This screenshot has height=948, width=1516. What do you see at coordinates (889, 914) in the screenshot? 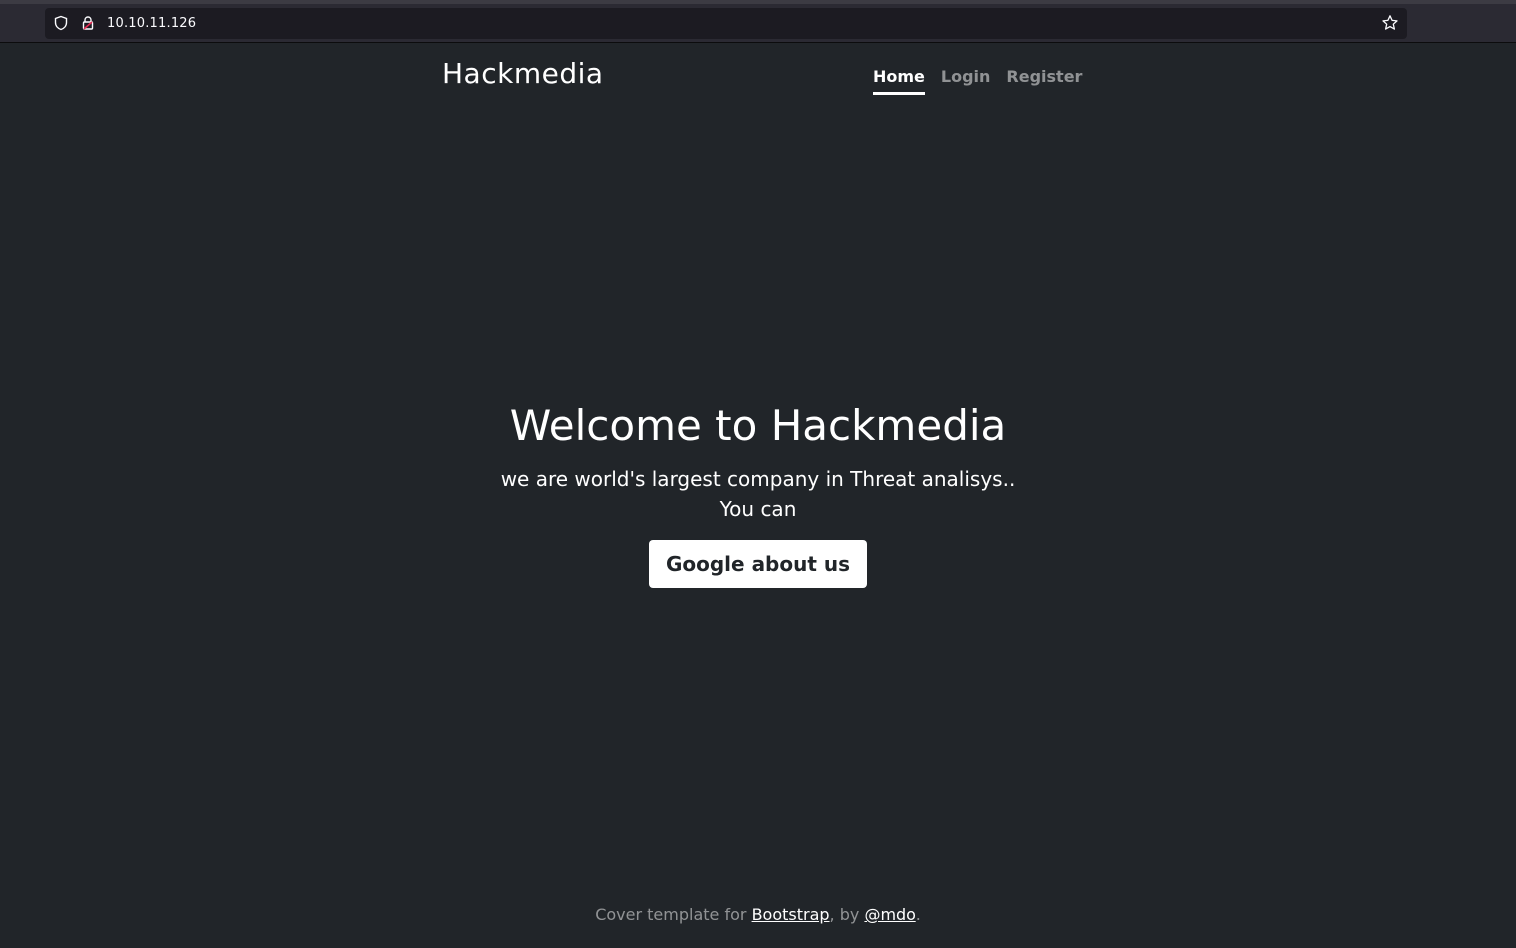
I see `footer-mdo-link: @mdo` at bounding box center [889, 914].